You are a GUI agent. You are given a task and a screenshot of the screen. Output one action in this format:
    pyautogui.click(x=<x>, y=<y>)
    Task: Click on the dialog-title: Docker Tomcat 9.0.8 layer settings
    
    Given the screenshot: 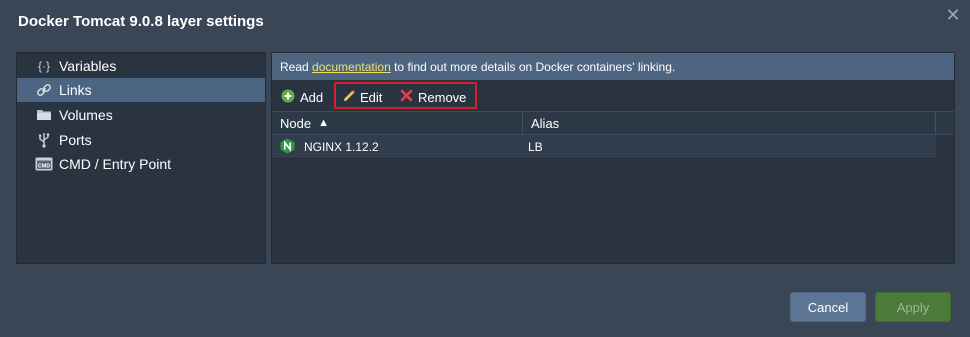 What is the action you would take?
    pyautogui.click(x=141, y=21)
    